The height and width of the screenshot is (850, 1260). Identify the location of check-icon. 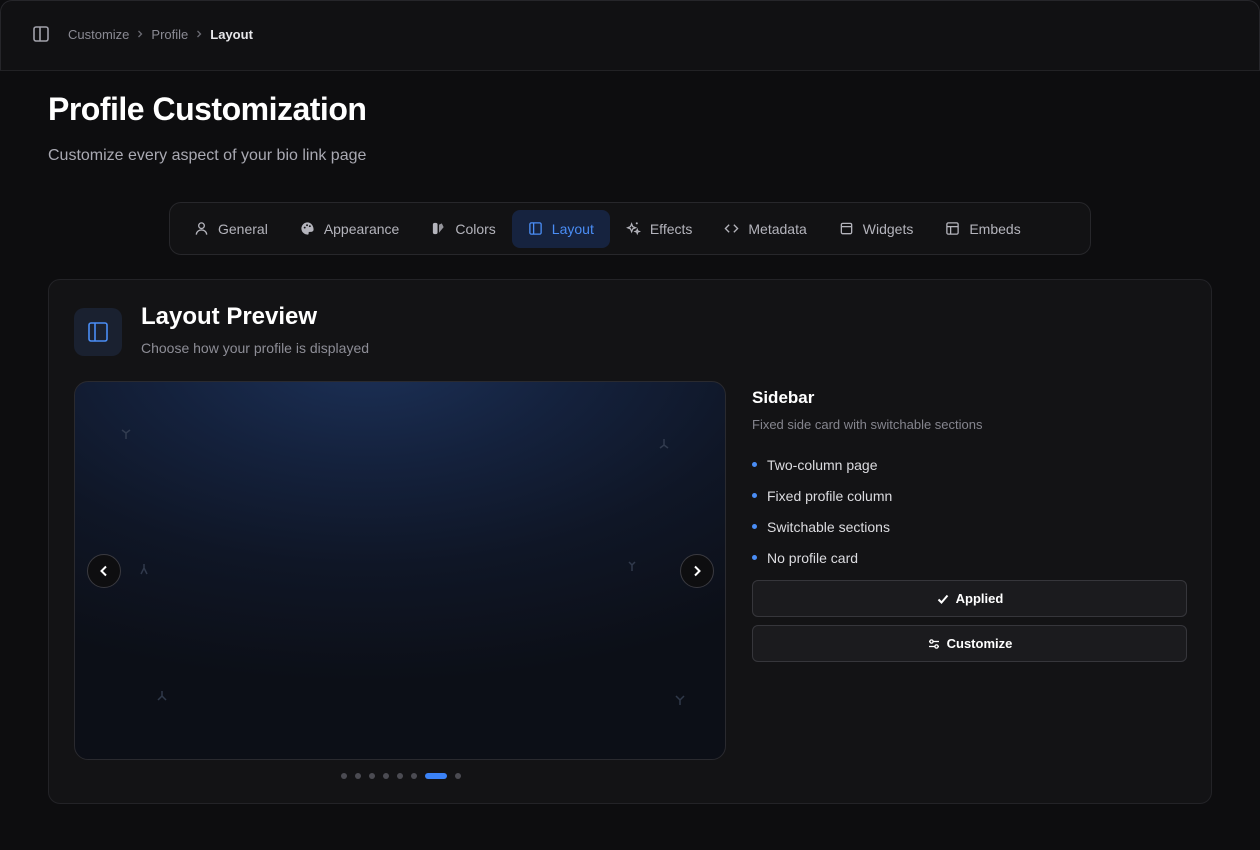
(942, 599).